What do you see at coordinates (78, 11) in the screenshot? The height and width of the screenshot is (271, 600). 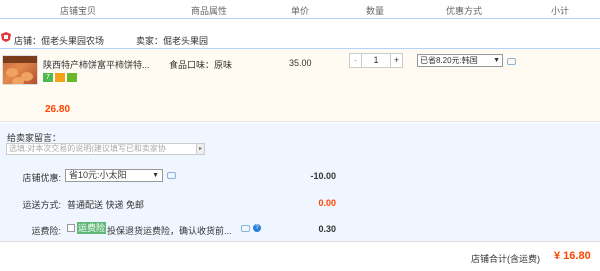 I see `col-shop-item: 店铺宝贝` at bounding box center [78, 11].